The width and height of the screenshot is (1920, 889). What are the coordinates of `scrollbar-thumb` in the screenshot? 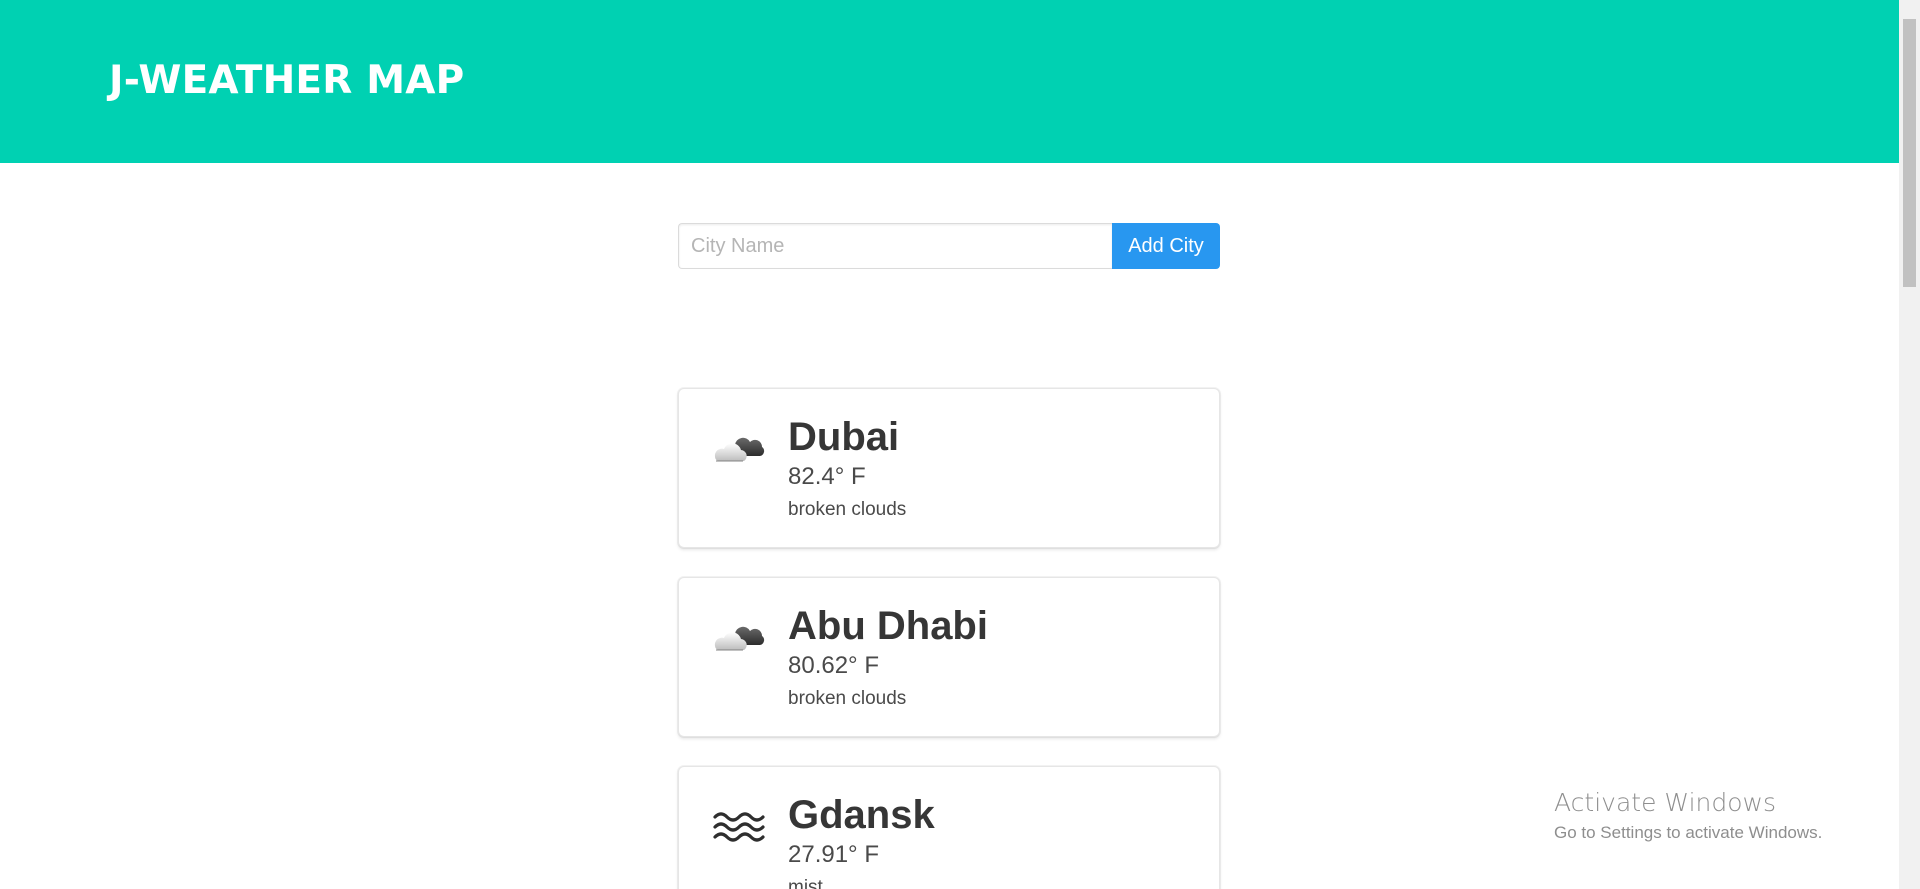 It's located at (1909, 153).